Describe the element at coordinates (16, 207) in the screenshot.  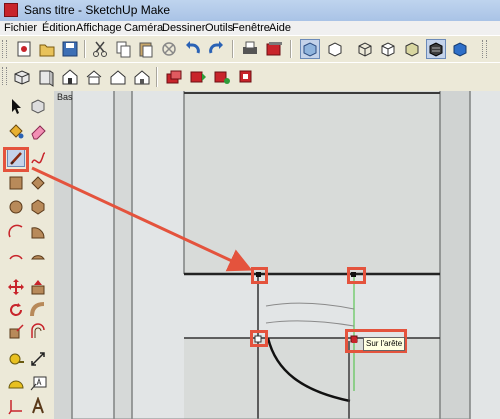
I see `circle-icon` at that location.